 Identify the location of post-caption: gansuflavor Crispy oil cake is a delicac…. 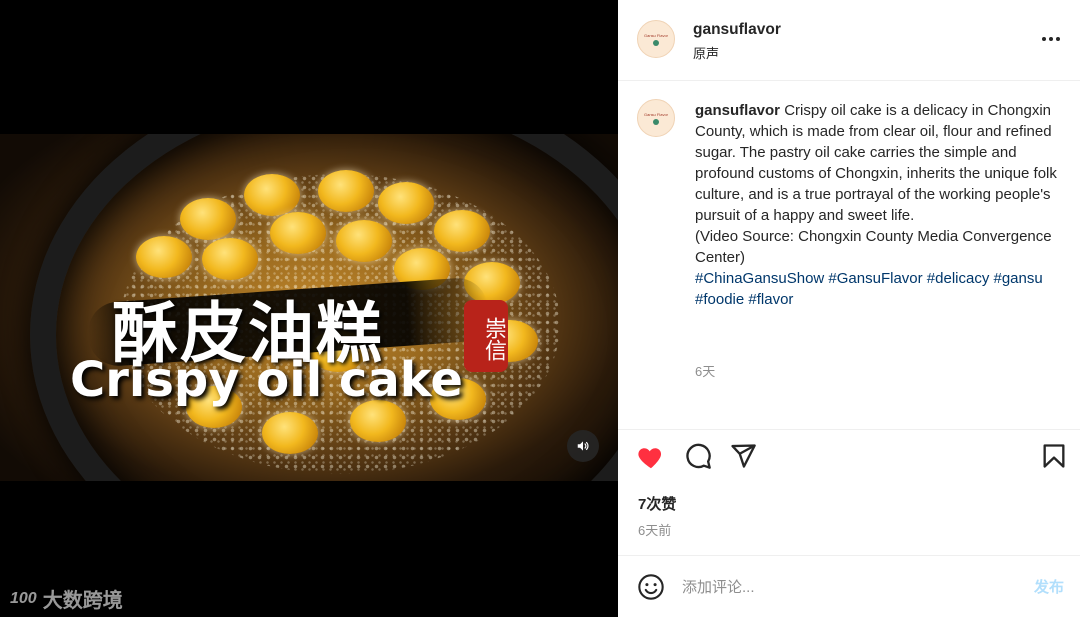
(880, 205).